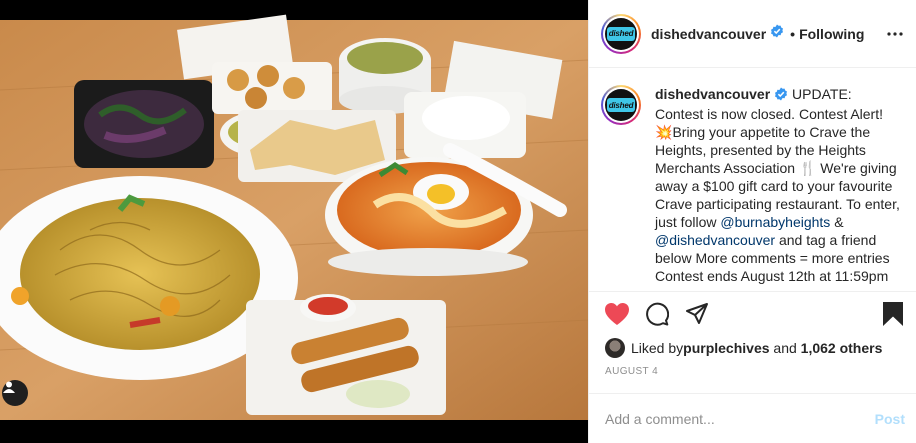 The width and height of the screenshot is (916, 443). What do you see at coordinates (777, 33) in the screenshot?
I see `verified-badge-icon` at bounding box center [777, 33].